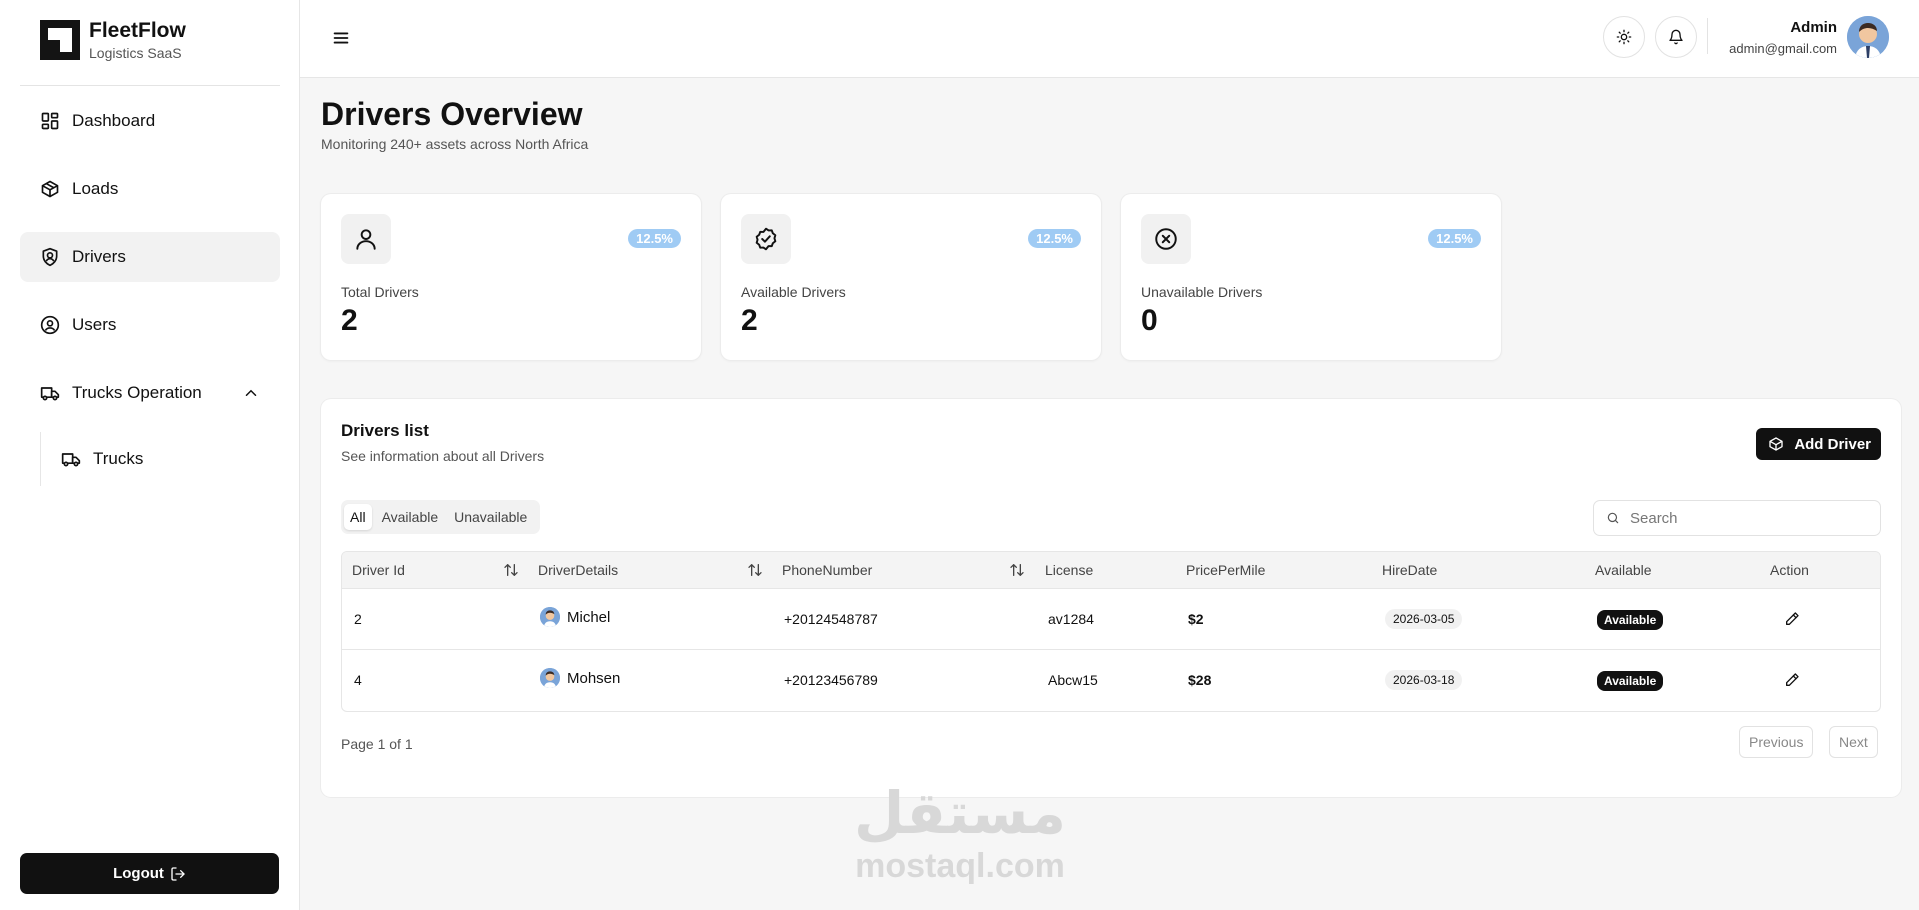  Describe the element at coordinates (490, 517) in the screenshot. I see `tab-unavailable: Unavailable` at that location.